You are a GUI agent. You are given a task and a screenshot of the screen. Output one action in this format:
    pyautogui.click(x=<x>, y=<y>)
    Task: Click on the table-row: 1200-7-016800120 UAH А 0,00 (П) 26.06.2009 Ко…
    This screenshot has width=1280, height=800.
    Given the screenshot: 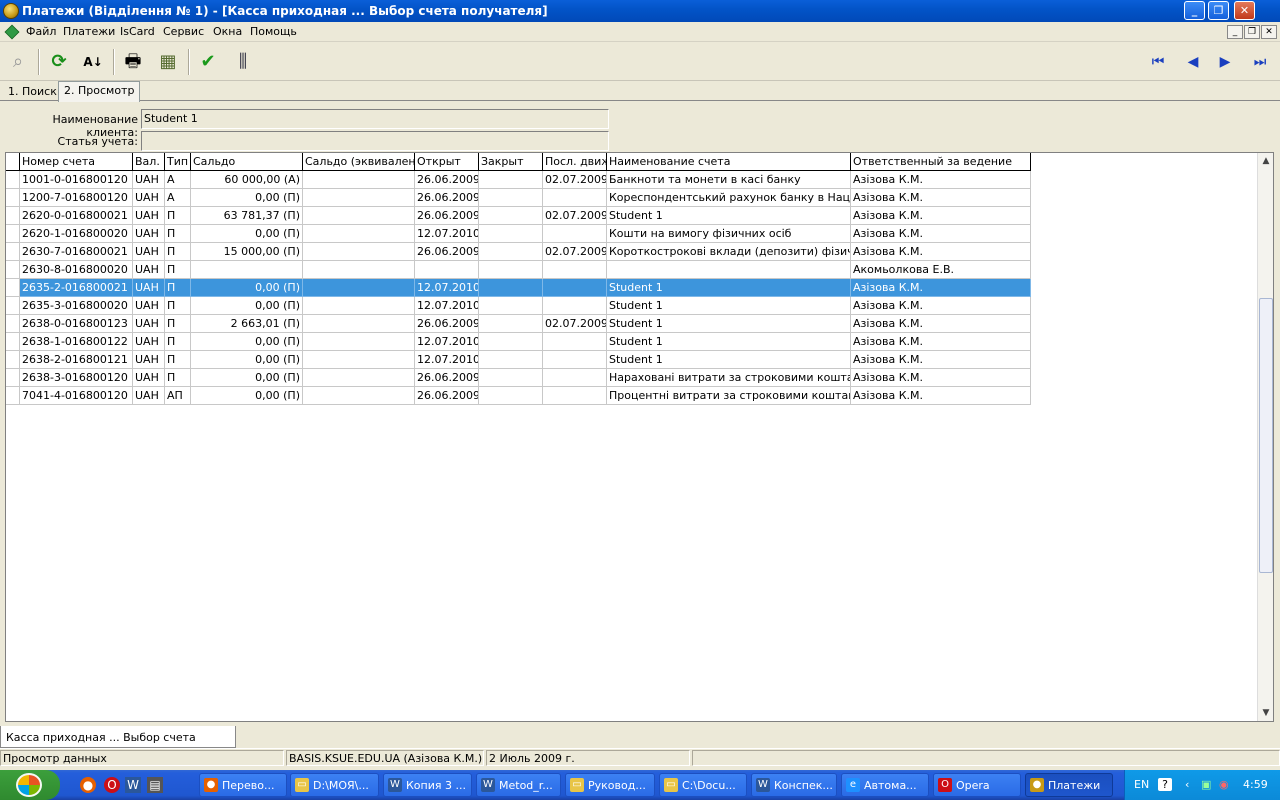 What is the action you would take?
    pyautogui.click(x=518, y=198)
    